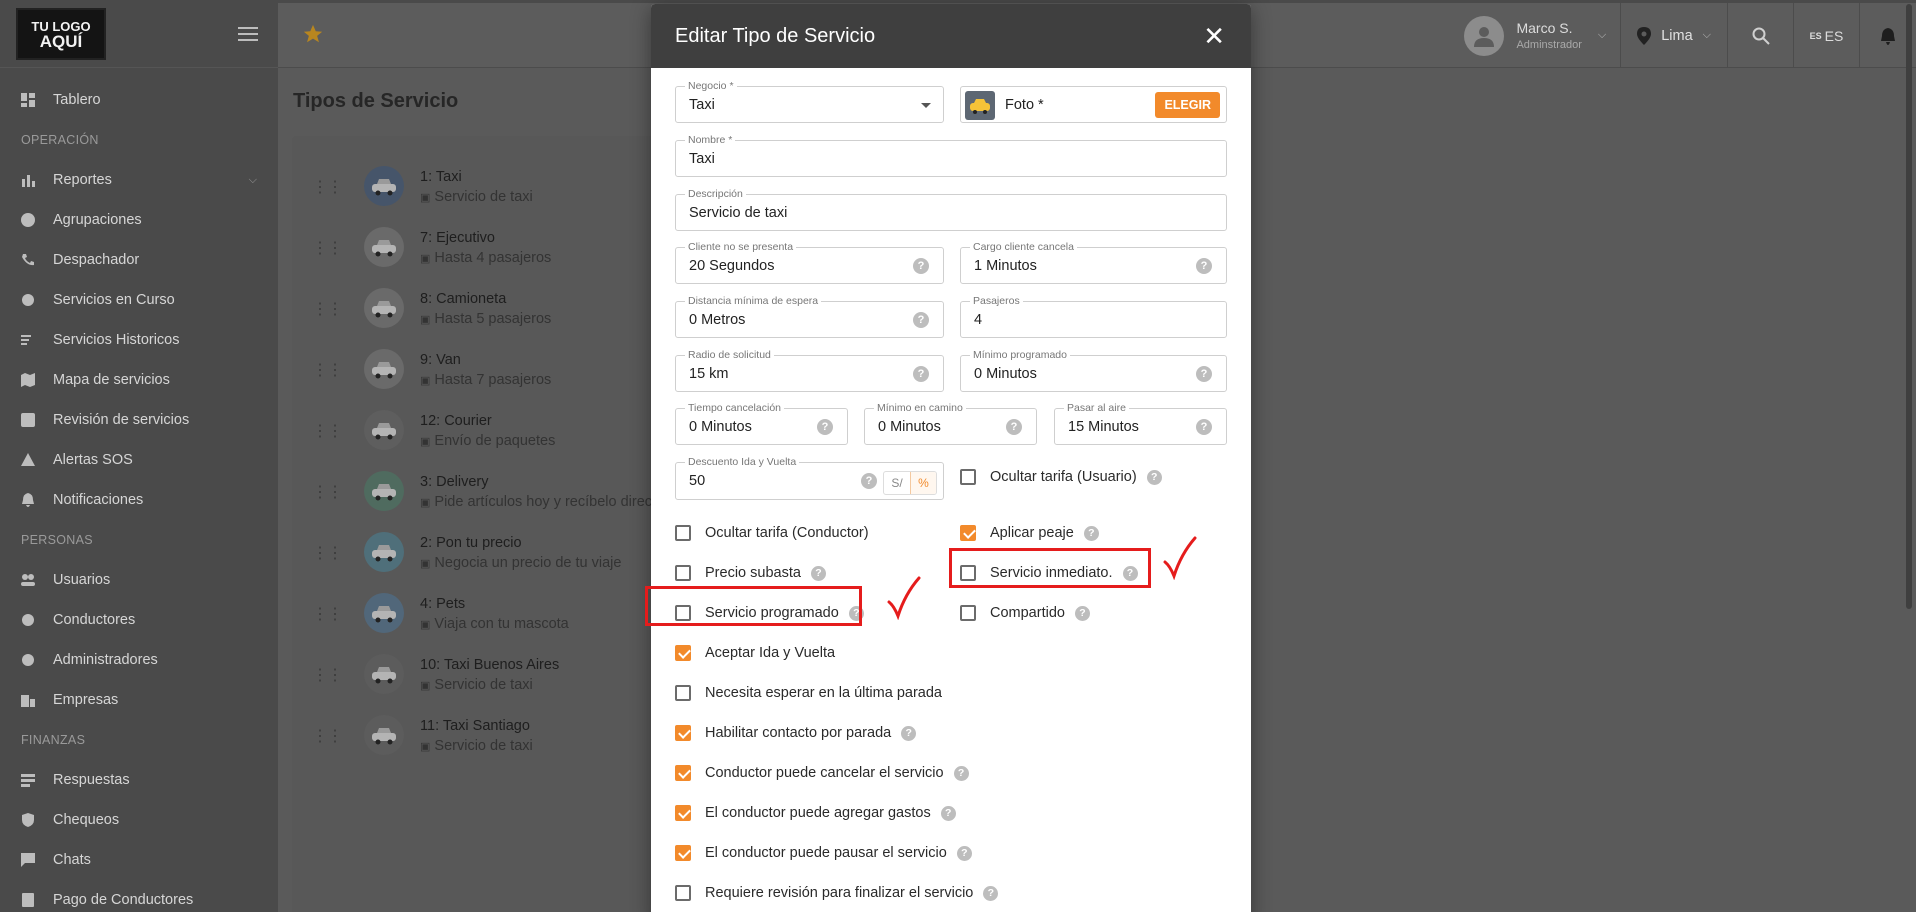 This screenshot has height=912, width=1916. Describe the element at coordinates (139, 620) in the screenshot. I see `sidebar-item-conductores: Conductores` at that location.